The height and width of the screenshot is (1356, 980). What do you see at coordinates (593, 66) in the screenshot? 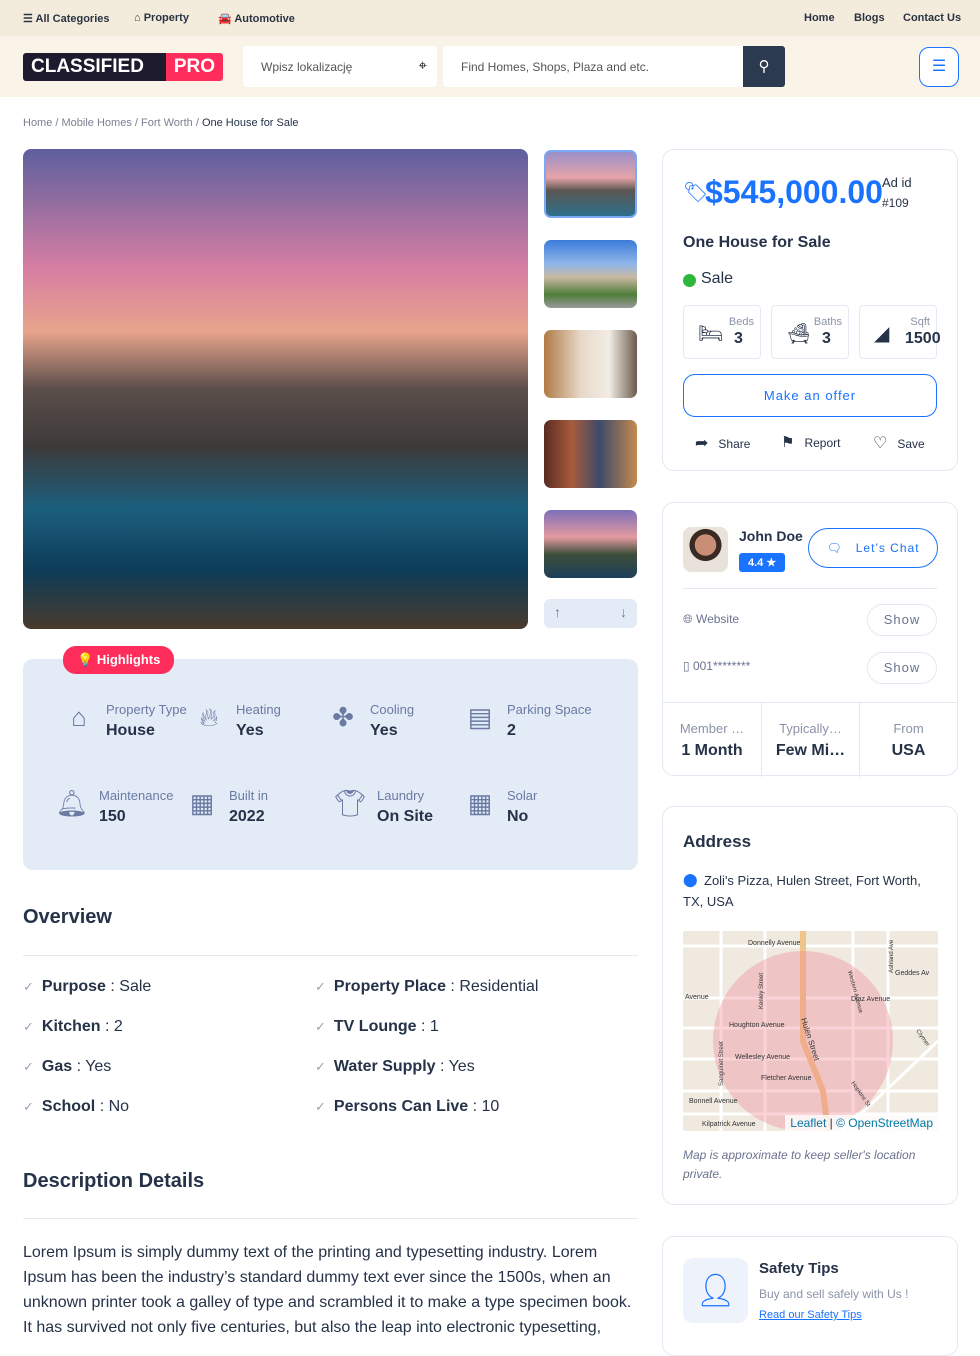
I see `search-input: Find Homes, Shops, Plaza and etc.` at bounding box center [593, 66].